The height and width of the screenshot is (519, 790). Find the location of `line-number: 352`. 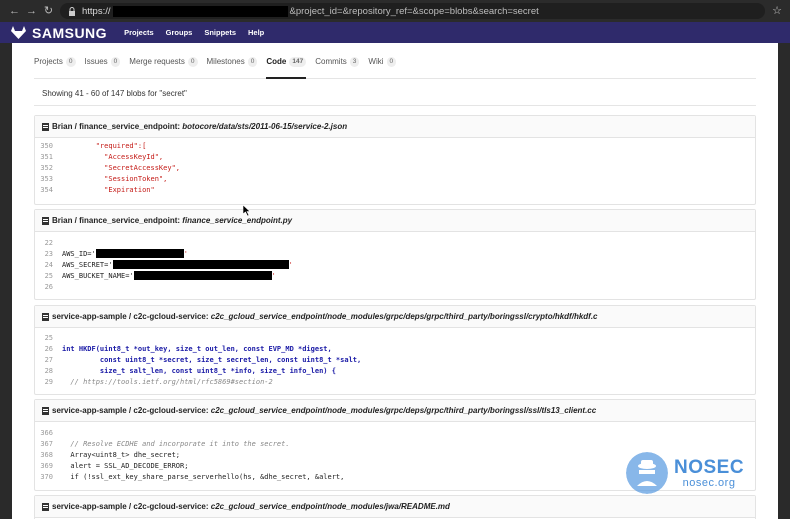

line-number: 352 is located at coordinates (48, 168).